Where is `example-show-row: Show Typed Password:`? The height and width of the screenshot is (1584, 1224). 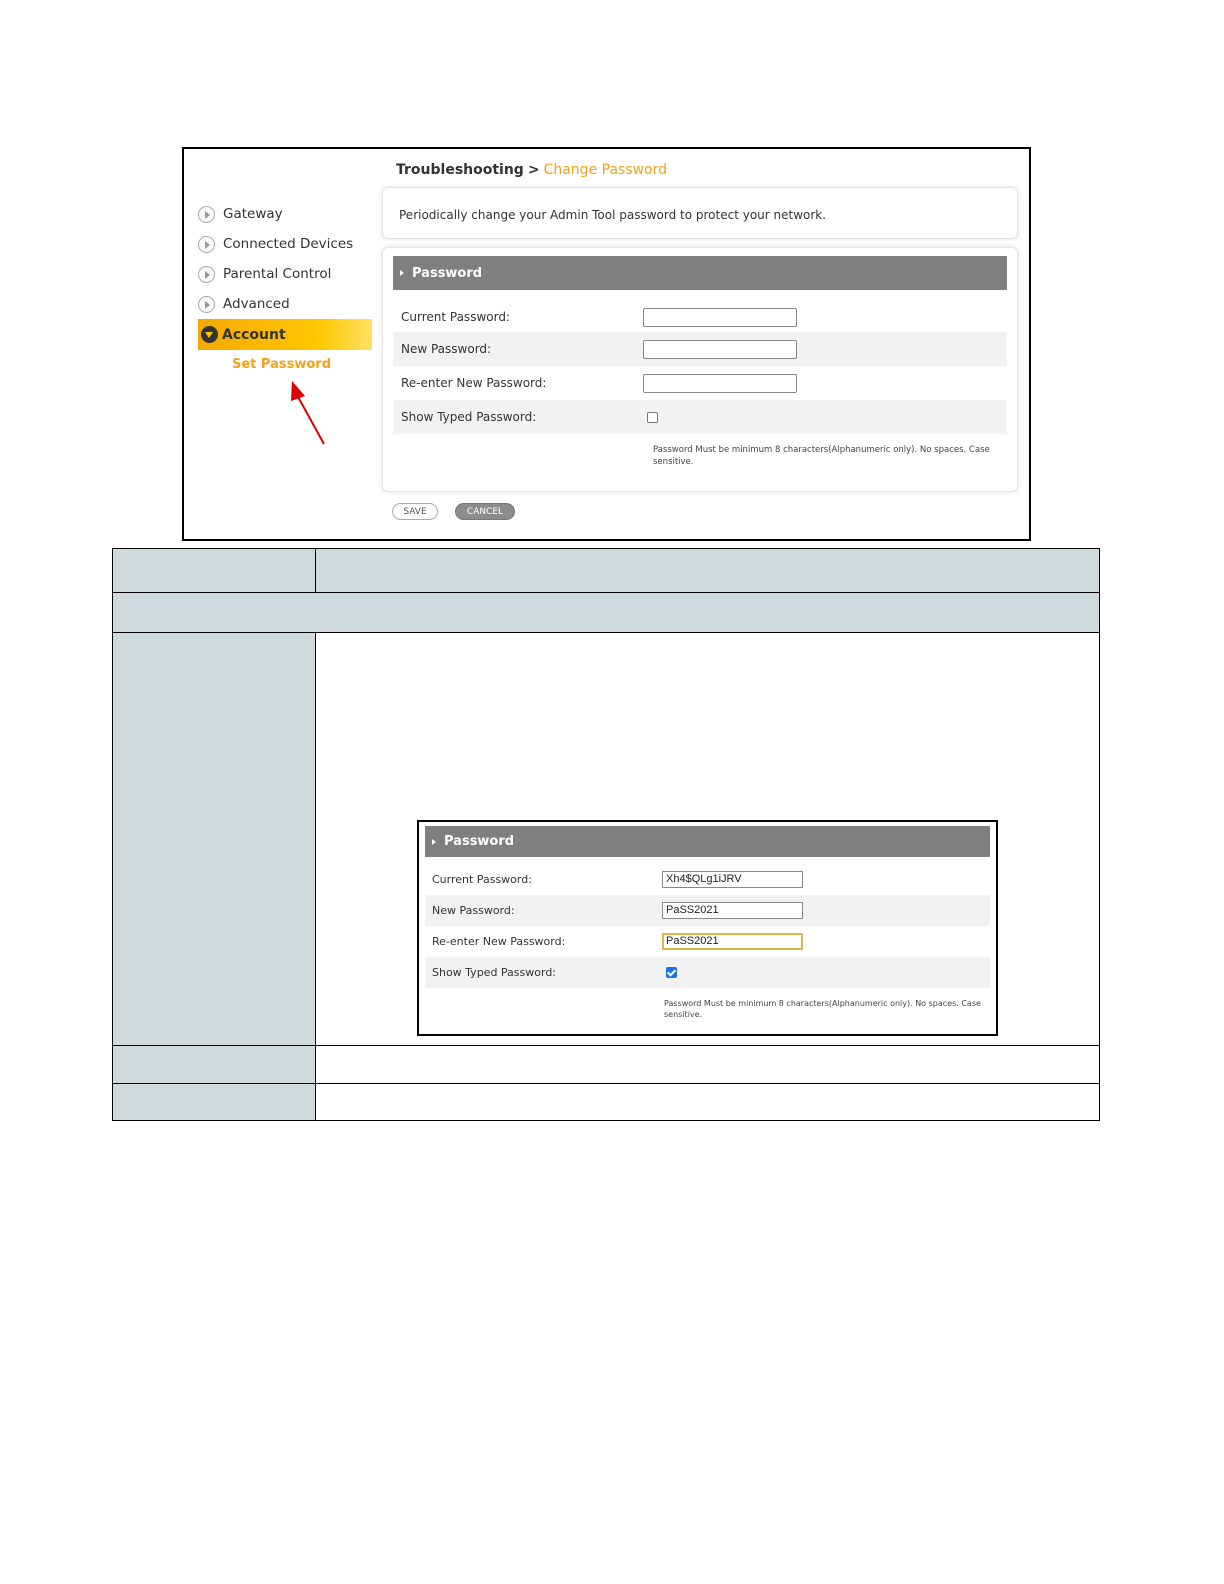
example-show-row: Show Typed Password: is located at coordinates (707, 972).